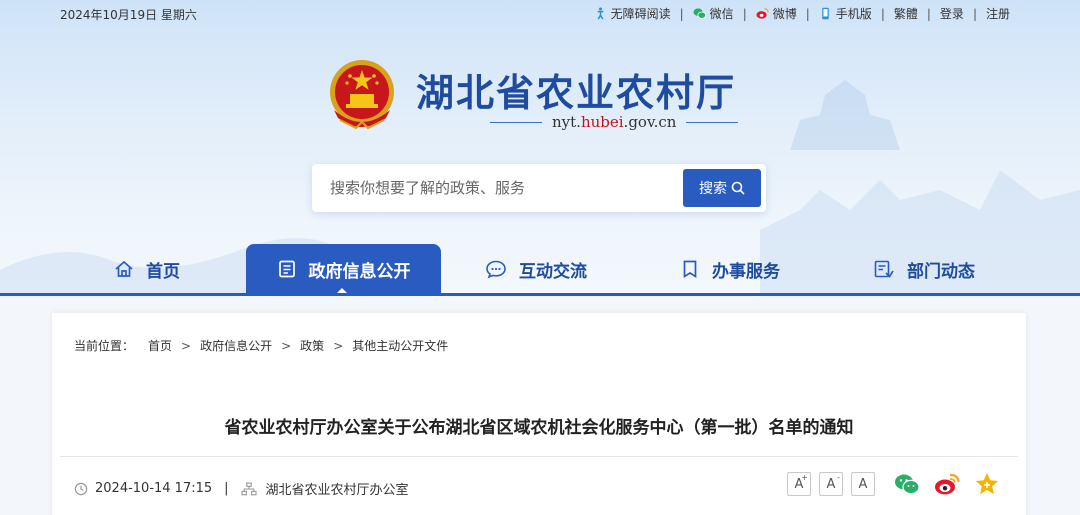  What do you see at coordinates (248, 488) in the screenshot?
I see `org-chart-icon` at bounding box center [248, 488].